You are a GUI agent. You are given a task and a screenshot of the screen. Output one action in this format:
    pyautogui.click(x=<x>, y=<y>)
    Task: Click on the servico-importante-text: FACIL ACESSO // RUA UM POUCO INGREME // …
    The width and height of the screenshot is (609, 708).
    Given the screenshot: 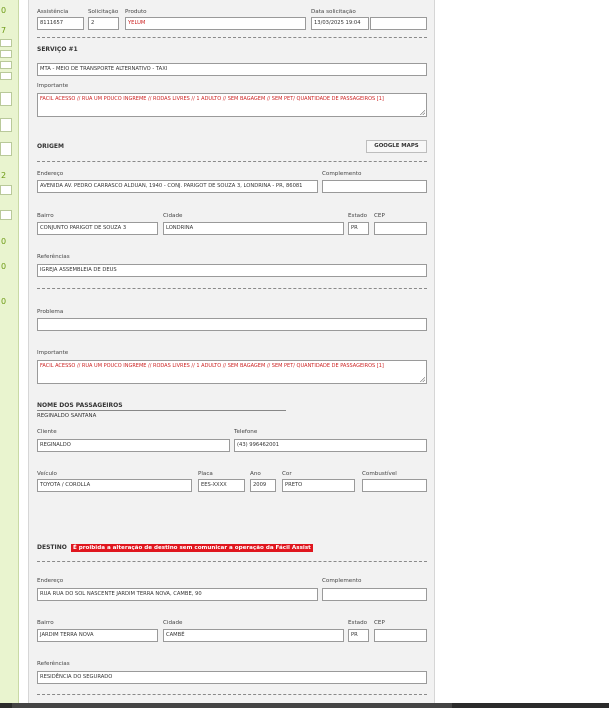 What is the action you would take?
    pyautogui.click(x=212, y=99)
    